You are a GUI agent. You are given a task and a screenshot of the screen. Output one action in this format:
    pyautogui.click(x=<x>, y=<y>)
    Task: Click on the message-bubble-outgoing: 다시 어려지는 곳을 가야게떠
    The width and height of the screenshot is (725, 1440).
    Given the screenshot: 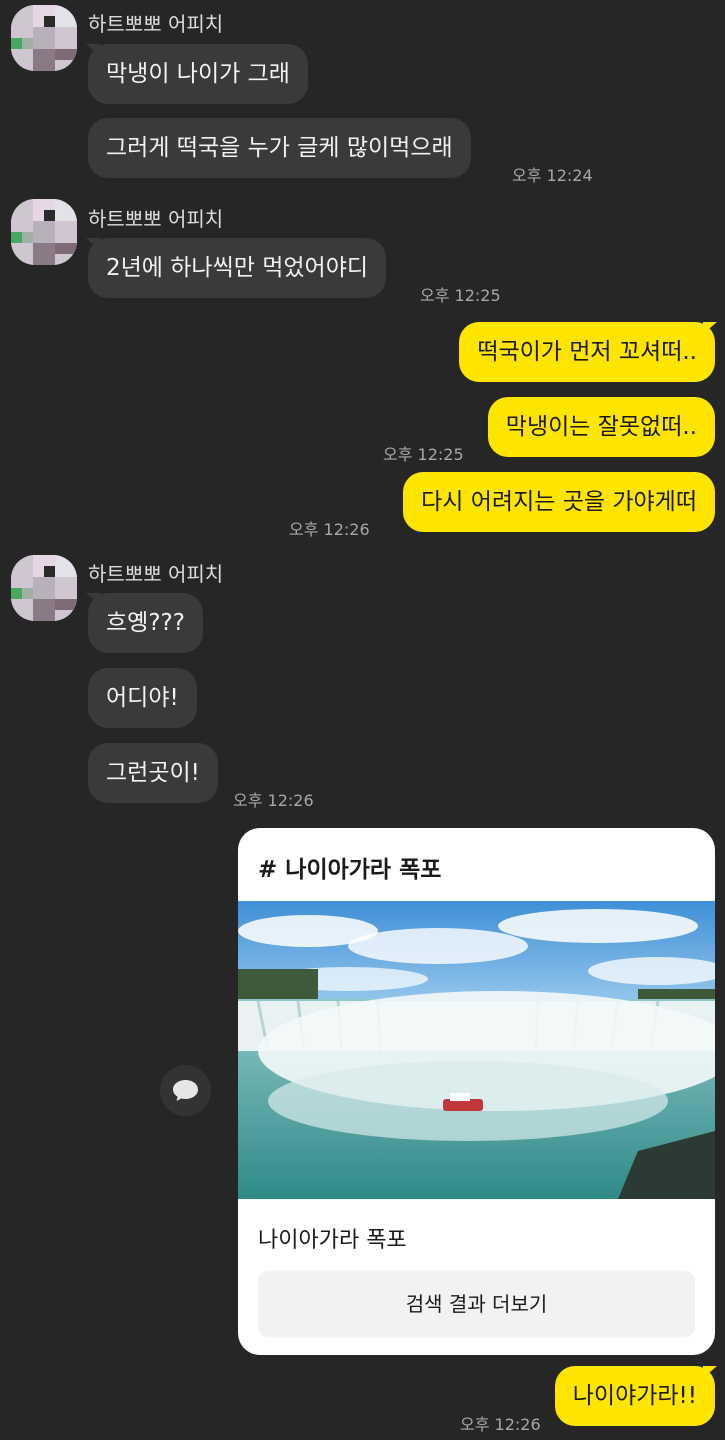 What is the action you would take?
    pyautogui.click(x=559, y=502)
    